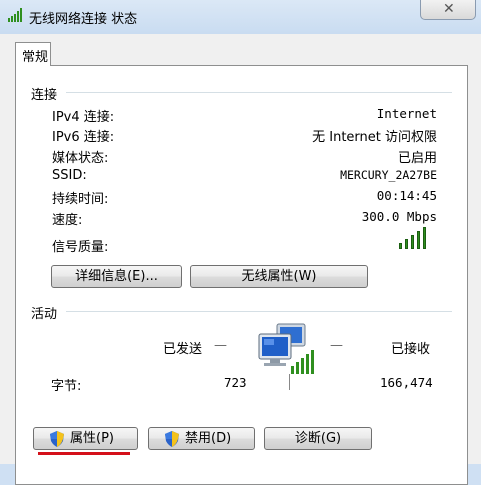 This screenshot has width=481, height=485. What do you see at coordinates (286, 348) in the screenshot?
I see `network-computers-icon` at bounding box center [286, 348].